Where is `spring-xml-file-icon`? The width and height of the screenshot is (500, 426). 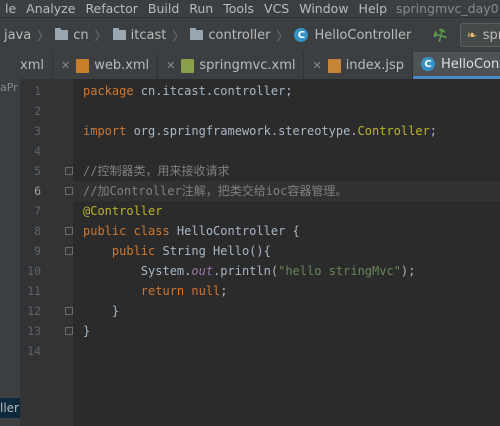
spring-xml-file-icon is located at coordinates (188, 65).